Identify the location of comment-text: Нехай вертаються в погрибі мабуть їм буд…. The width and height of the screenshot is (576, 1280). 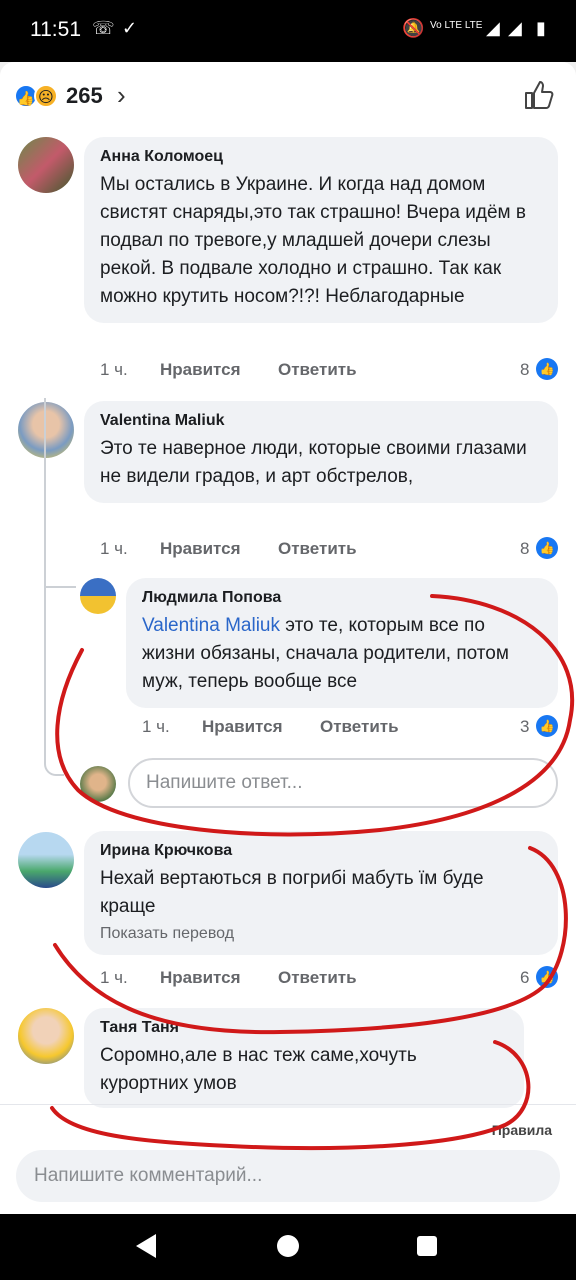
(292, 892).